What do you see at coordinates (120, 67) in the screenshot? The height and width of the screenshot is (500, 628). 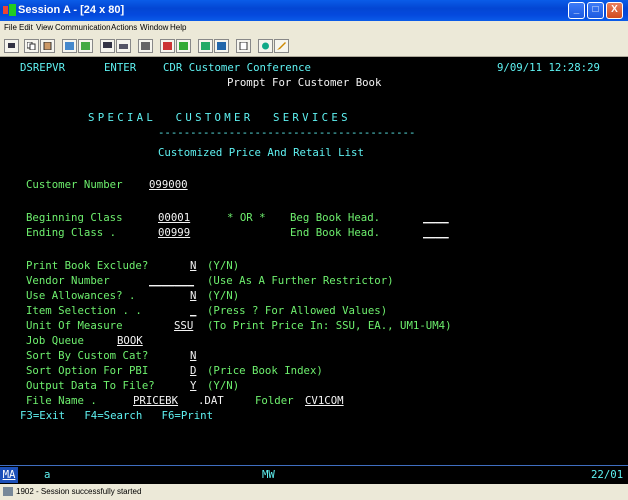 I see `mode-indicator: ENTER` at bounding box center [120, 67].